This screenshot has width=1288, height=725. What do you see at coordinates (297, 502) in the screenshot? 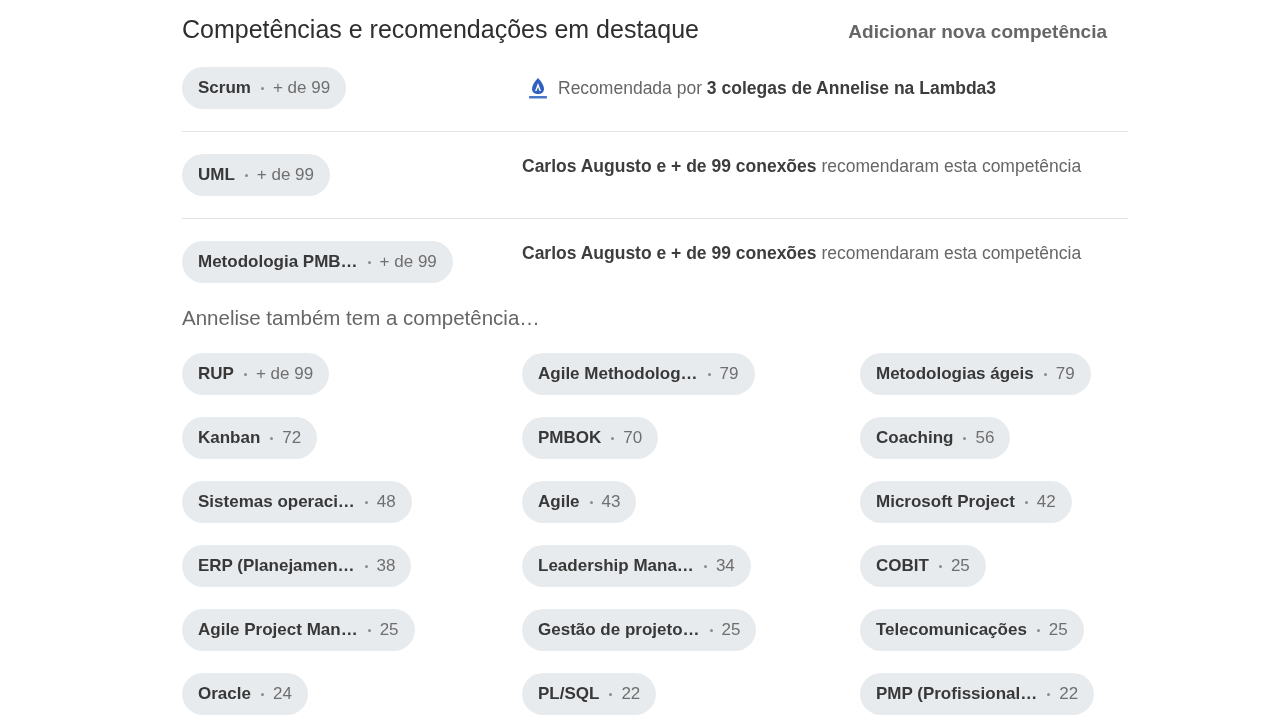
I see `skill-button: Sistemas operaci… 48` at bounding box center [297, 502].